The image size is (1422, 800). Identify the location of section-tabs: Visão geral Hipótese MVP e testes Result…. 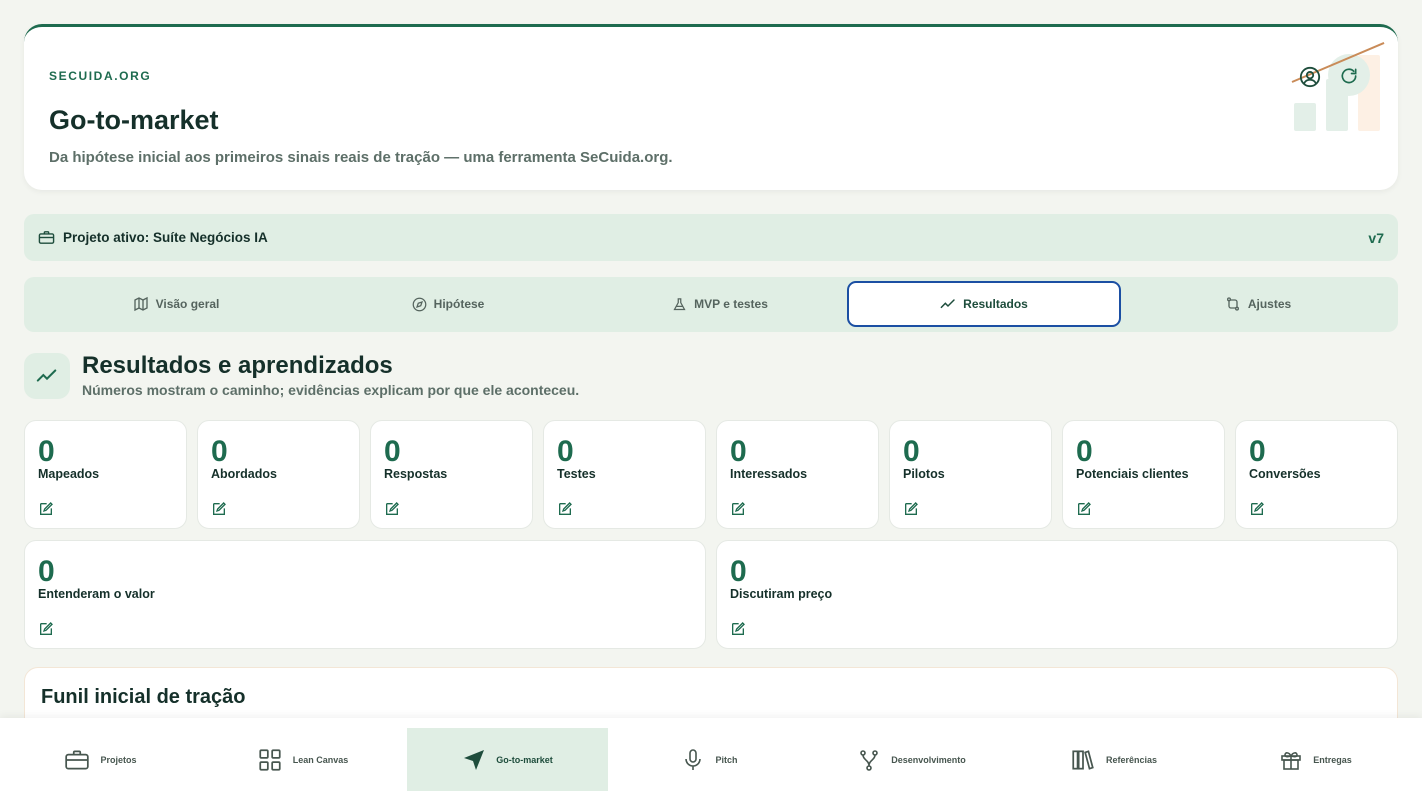
(711, 304).